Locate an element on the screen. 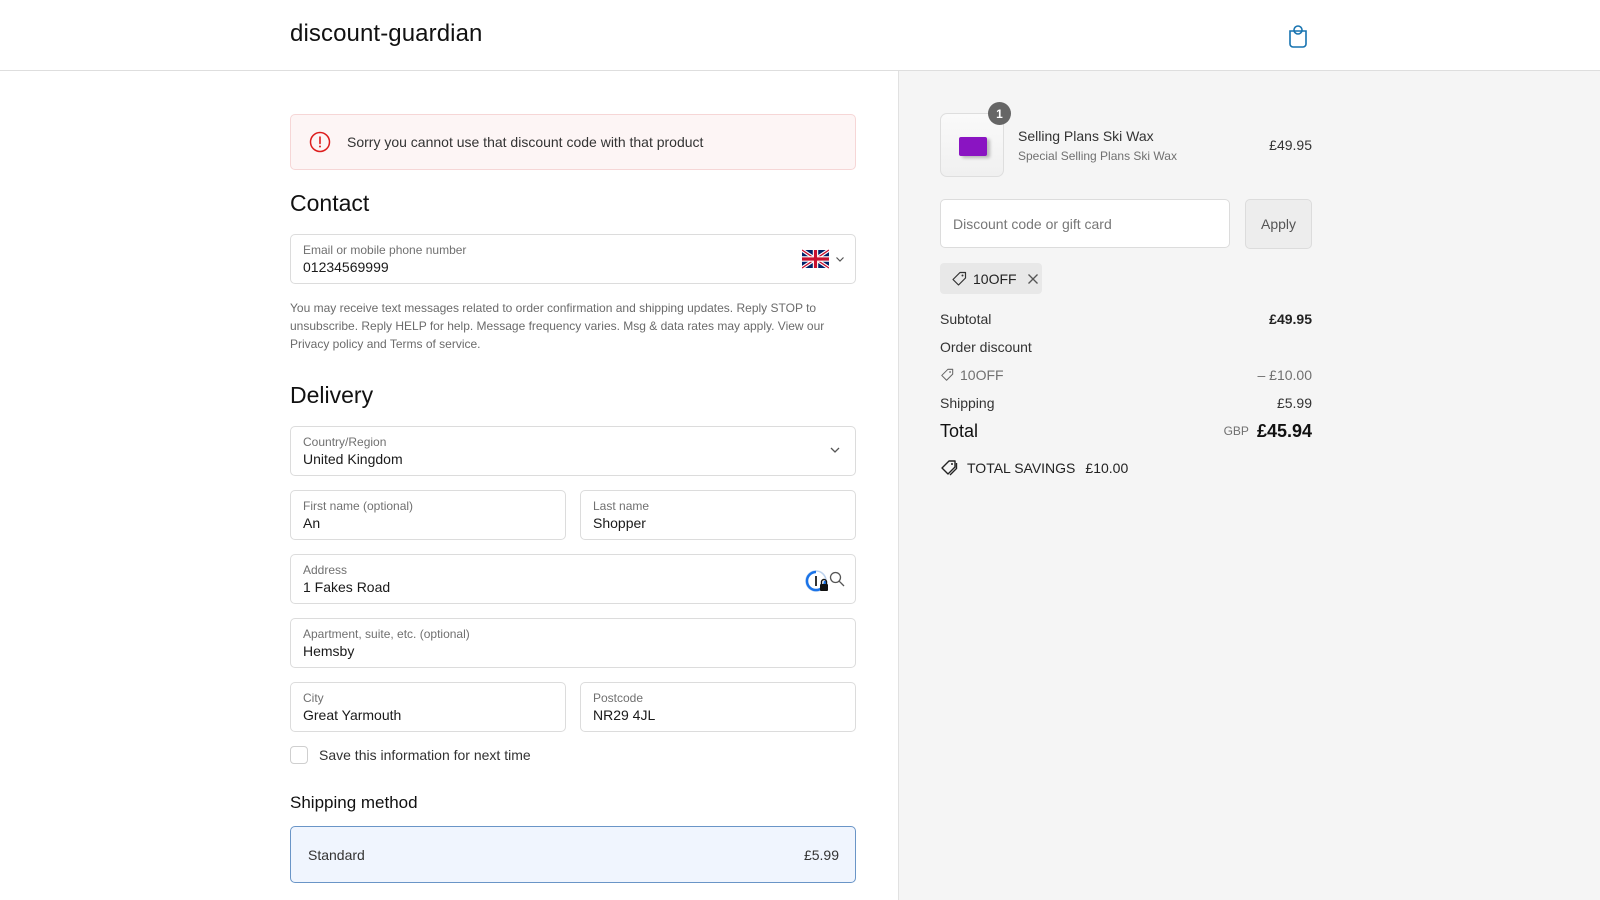 The height and width of the screenshot is (900, 1600). currency-code: GBP is located at coordinates (1236, 431).